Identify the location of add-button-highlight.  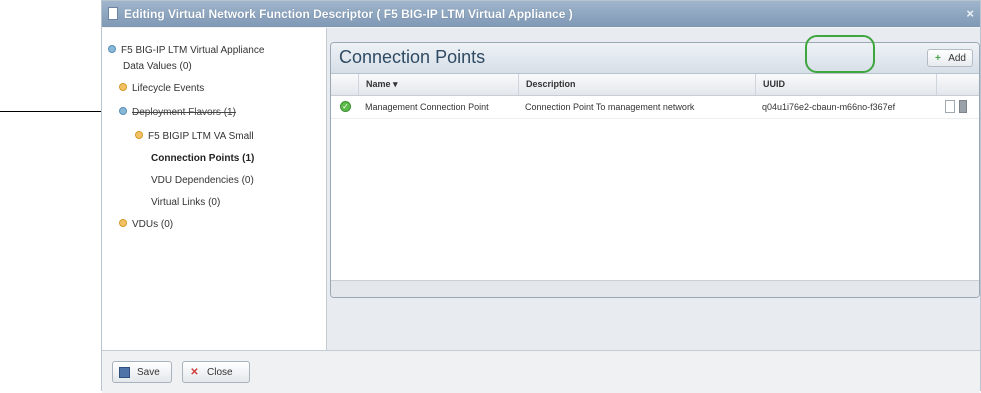
(840, 54).